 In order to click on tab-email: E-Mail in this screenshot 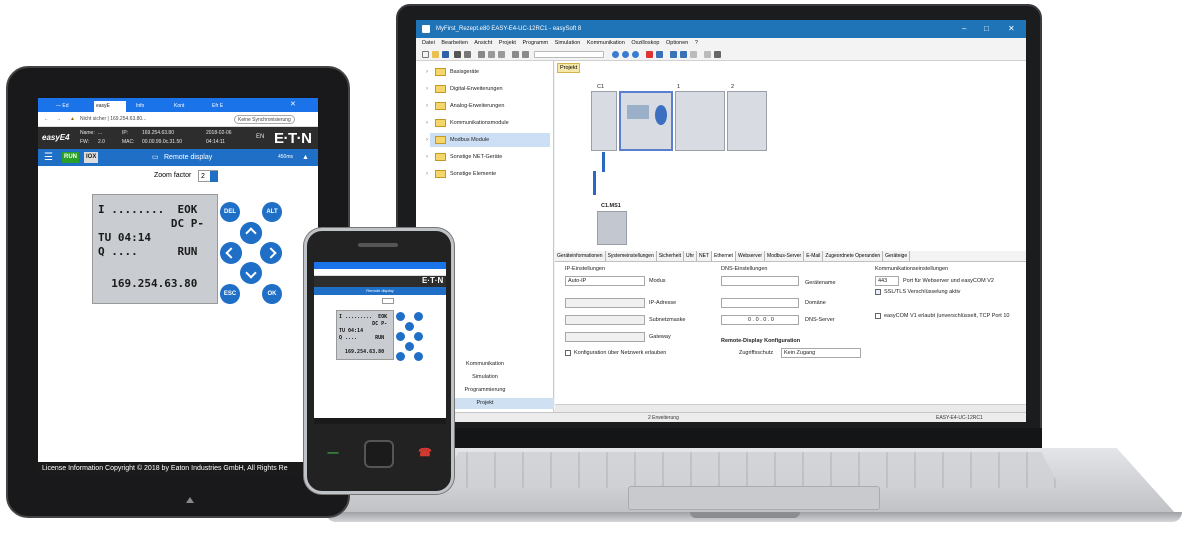, I will do `click(814, 256)`.